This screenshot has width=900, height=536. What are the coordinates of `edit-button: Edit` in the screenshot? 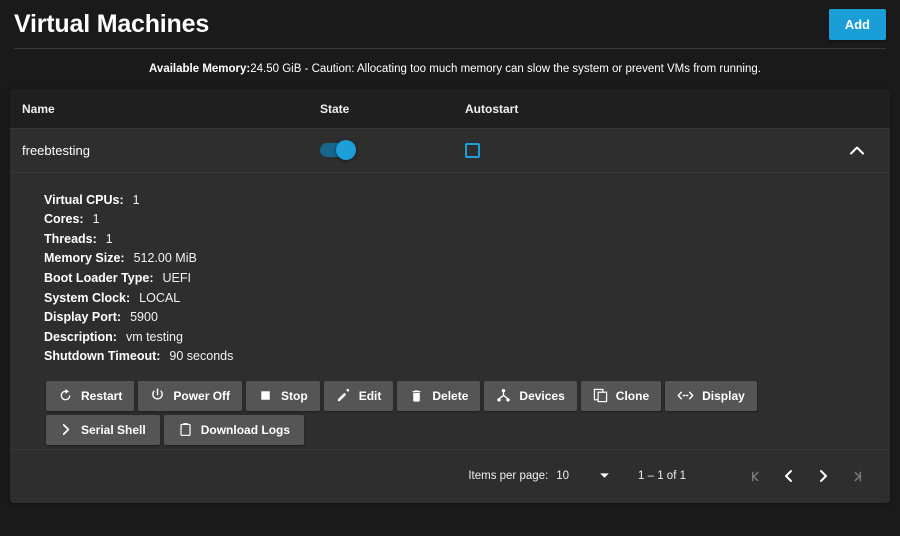 It's located at (358, 395).